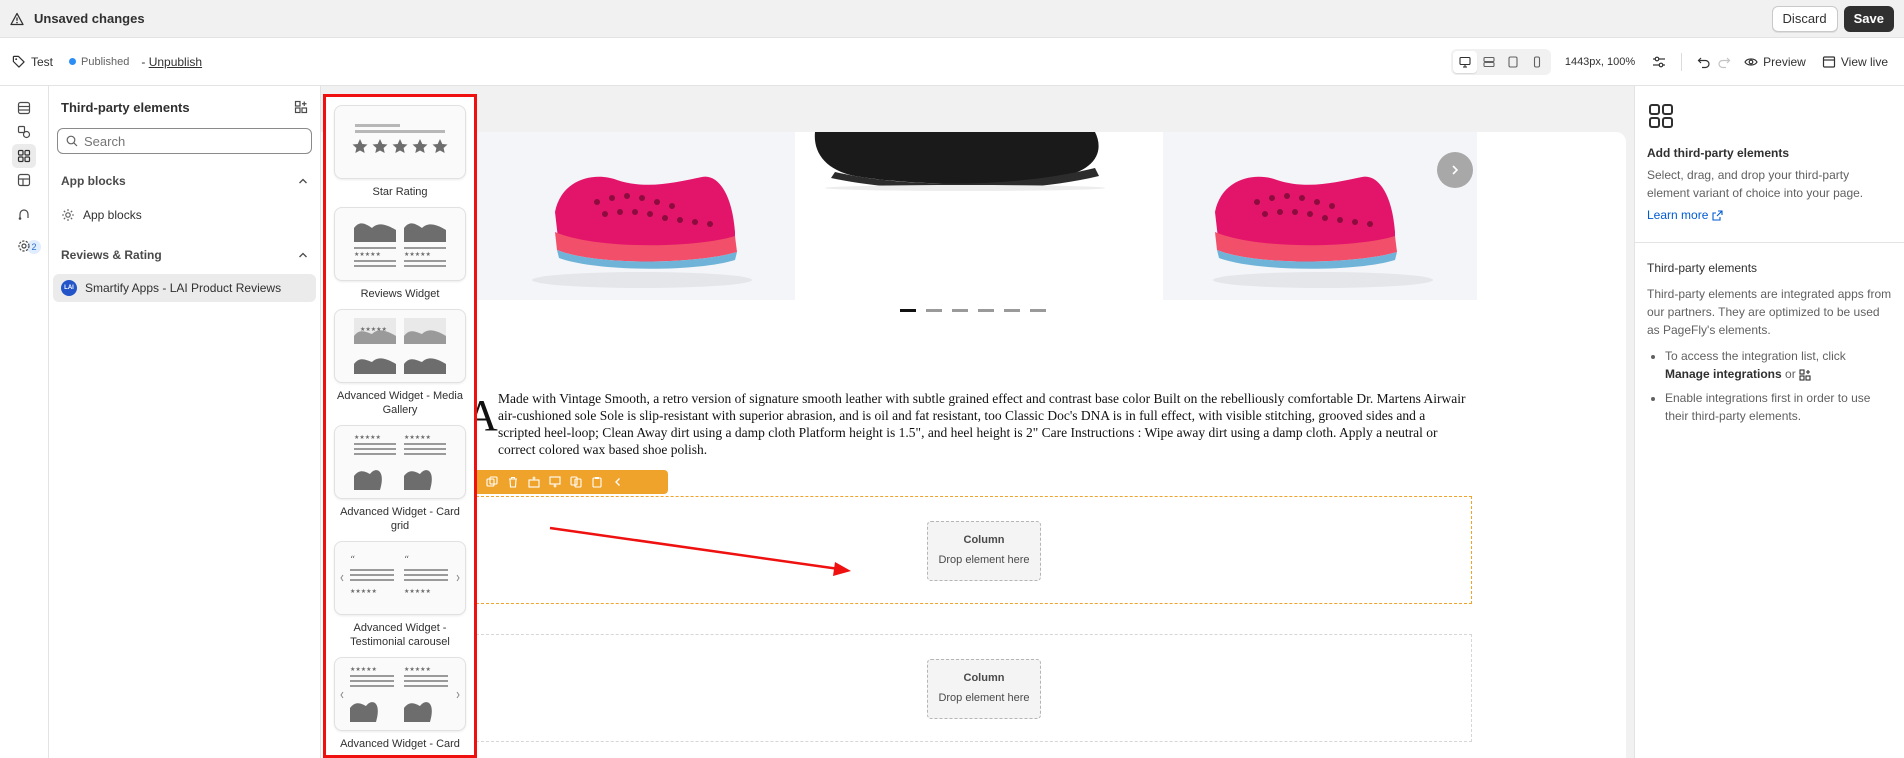 This screenshot has height=758, width=1904. What do you see at coordinates (1751, 62) in the screenshot?
I see `eye-icon` at bounding box center [1751, 62].